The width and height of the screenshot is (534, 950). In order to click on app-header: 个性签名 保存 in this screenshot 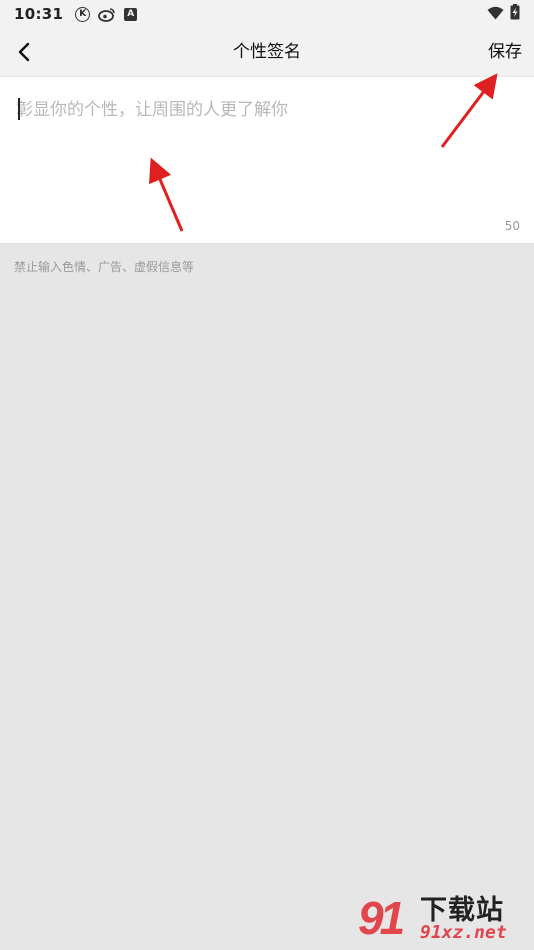, I will do `click(267, 52)`.